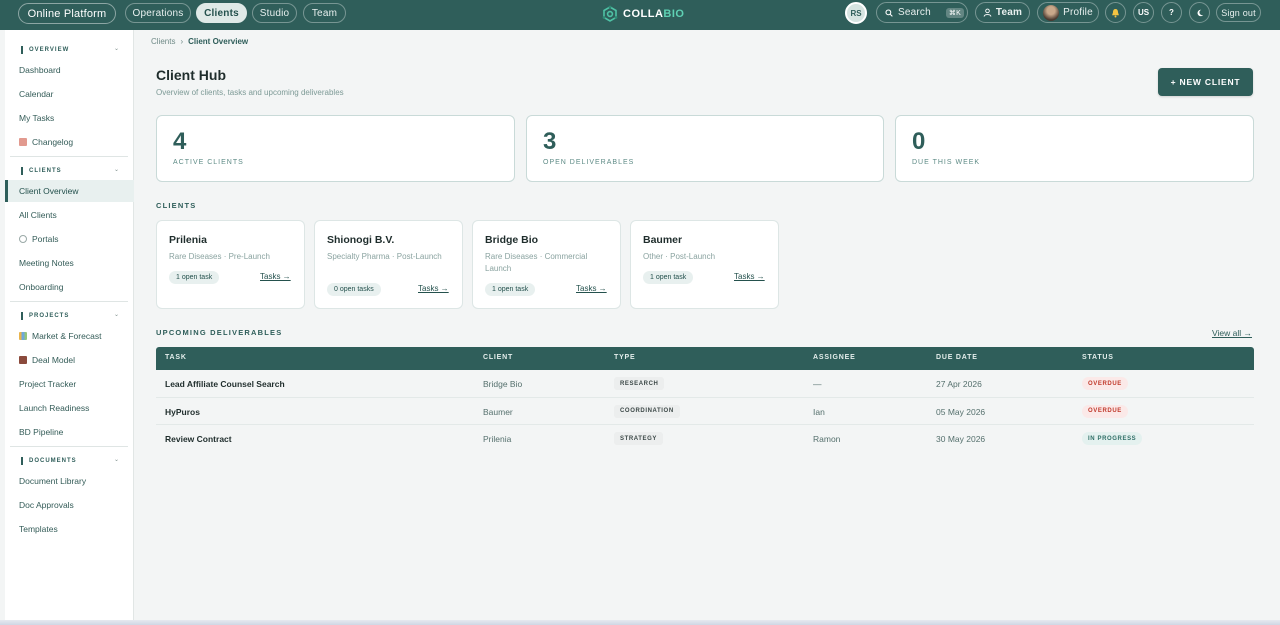 This screenshot has width=1280, height=625. Describe the element at coordinates (654, 14) in the screenshot. I see `logo-wordmark: COLLABIO` at that location.